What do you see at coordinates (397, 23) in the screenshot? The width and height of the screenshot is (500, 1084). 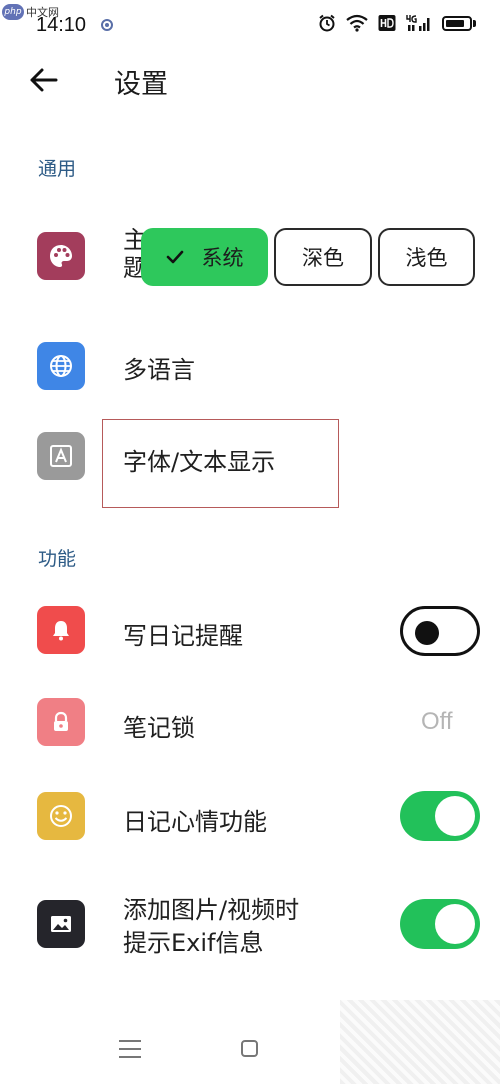 I see `status-icons` at bounding box center [397, 23].